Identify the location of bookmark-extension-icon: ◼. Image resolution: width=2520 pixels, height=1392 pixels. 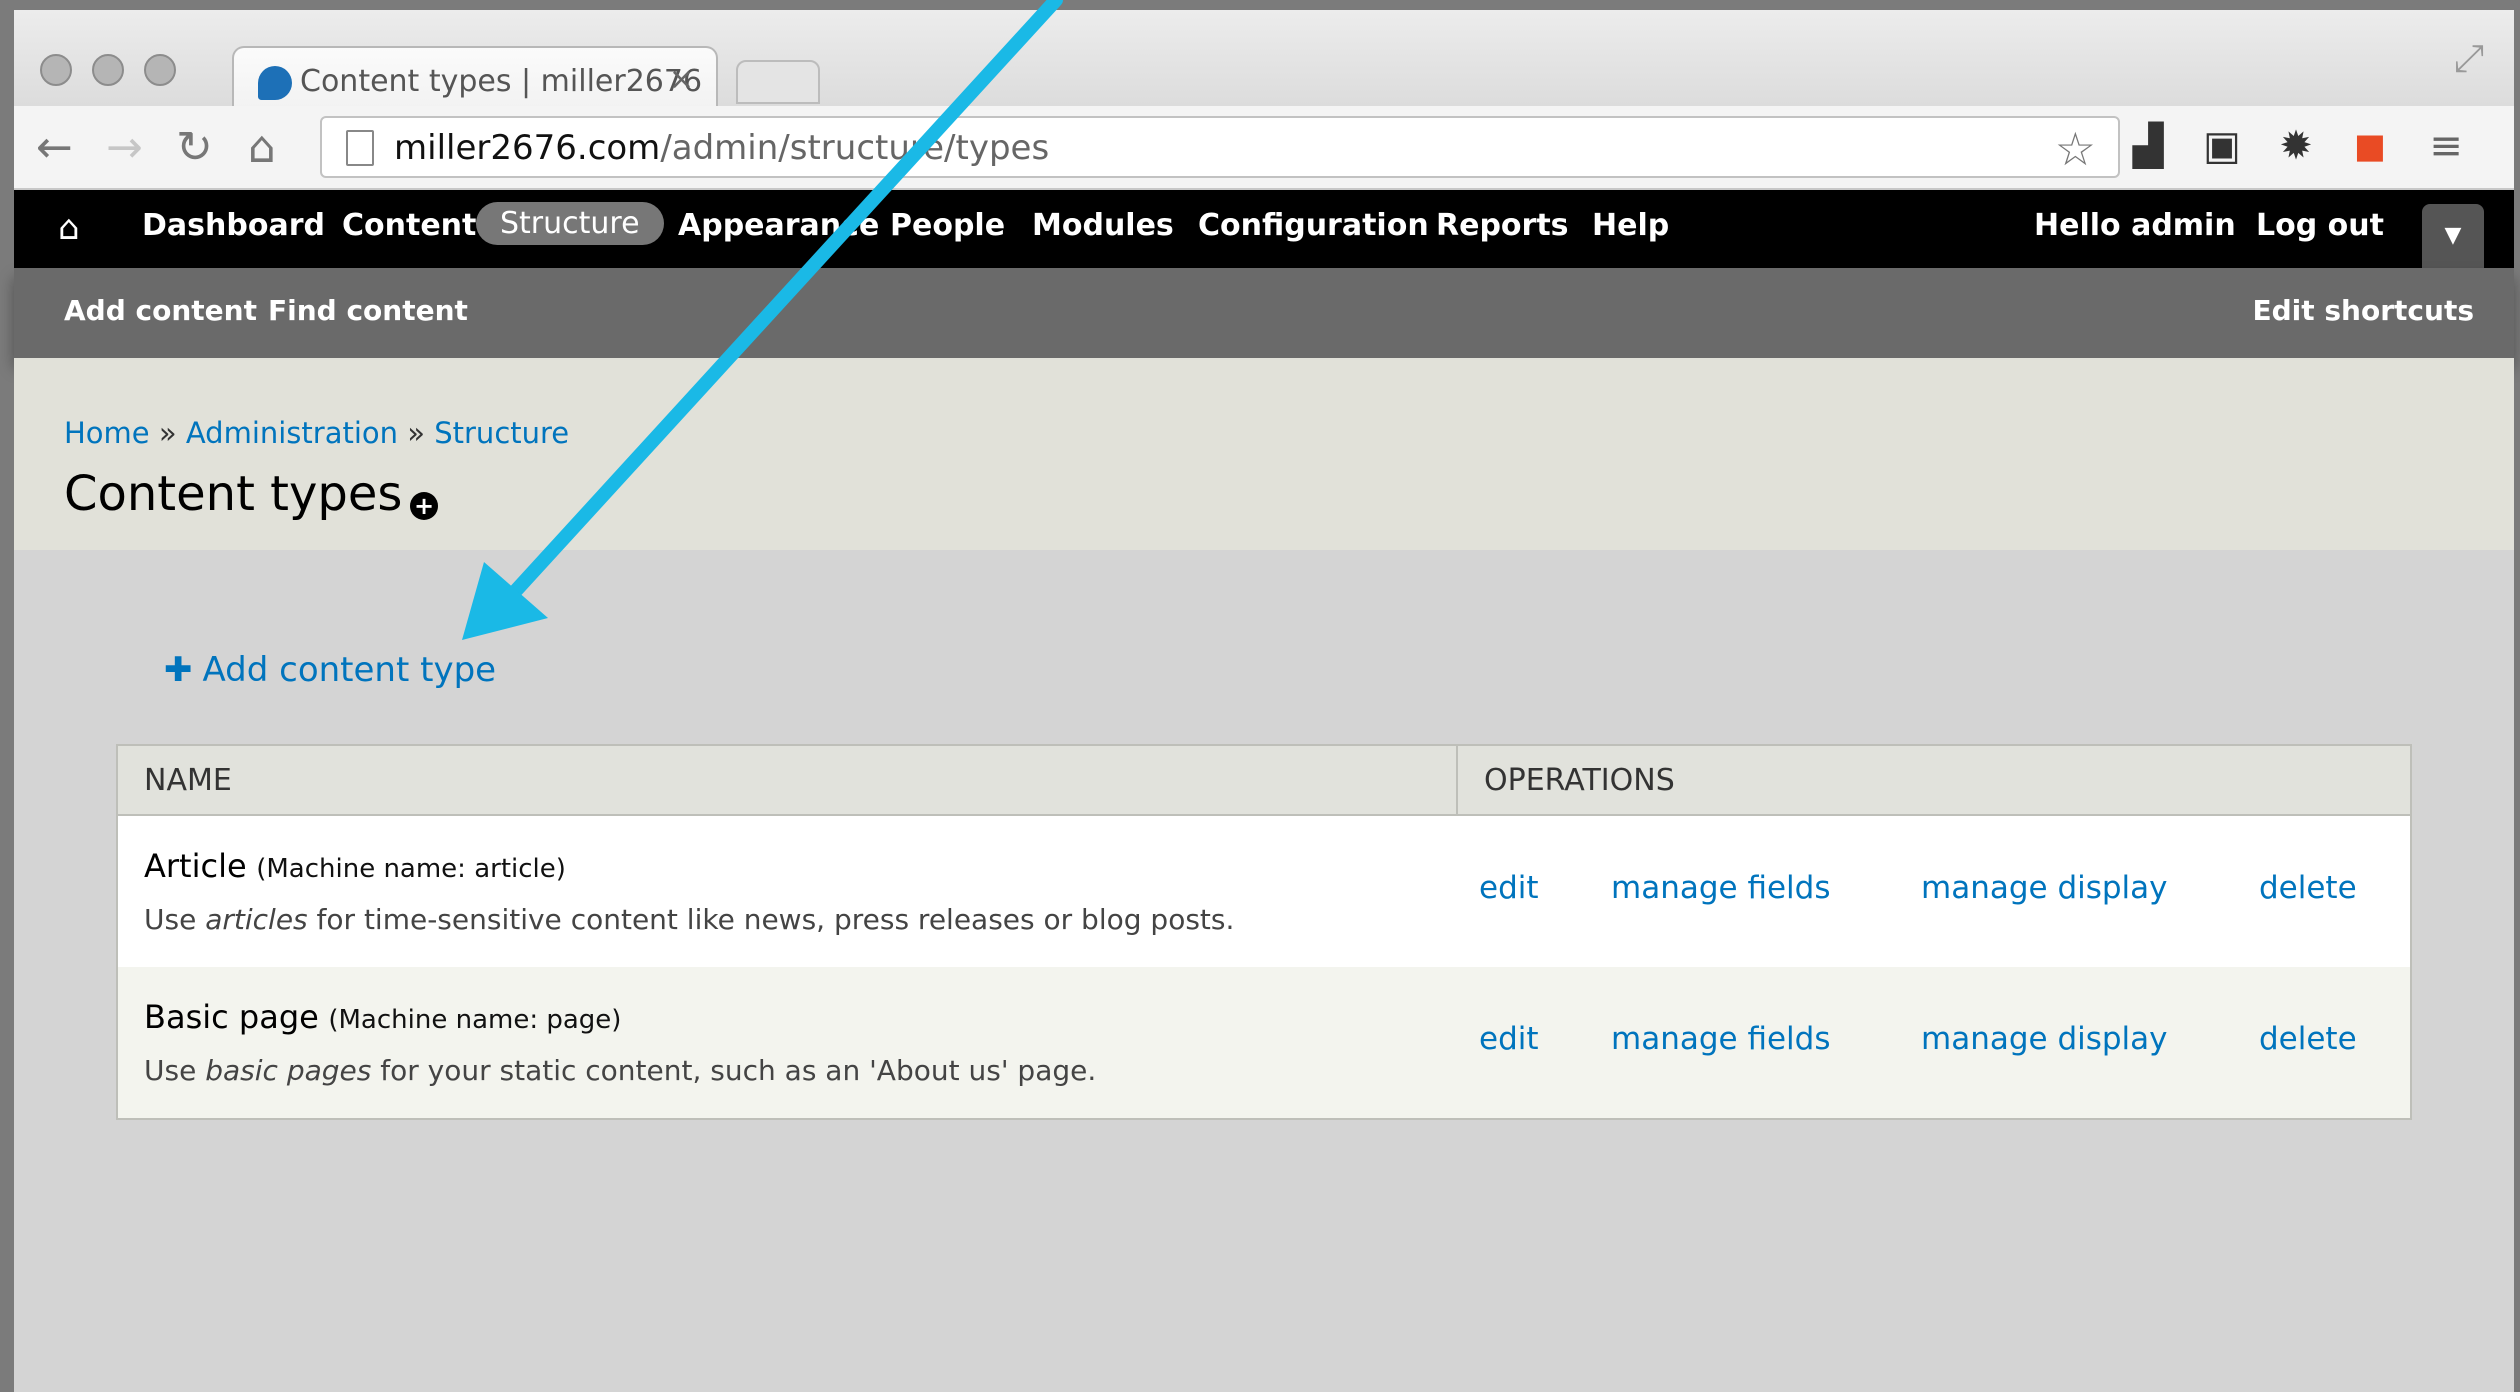
(2370, 146).